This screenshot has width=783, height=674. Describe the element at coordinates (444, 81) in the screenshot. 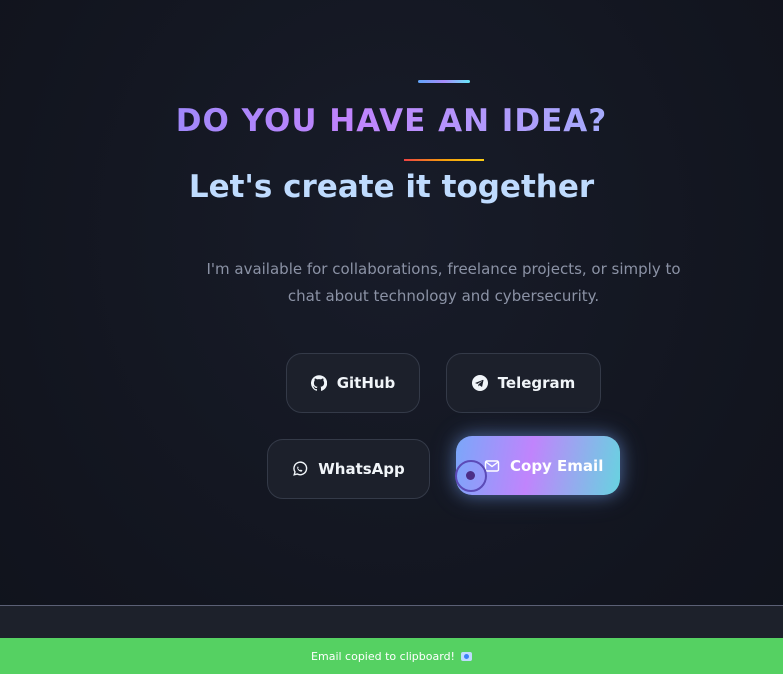

I see `title-accent-bar` at that location.